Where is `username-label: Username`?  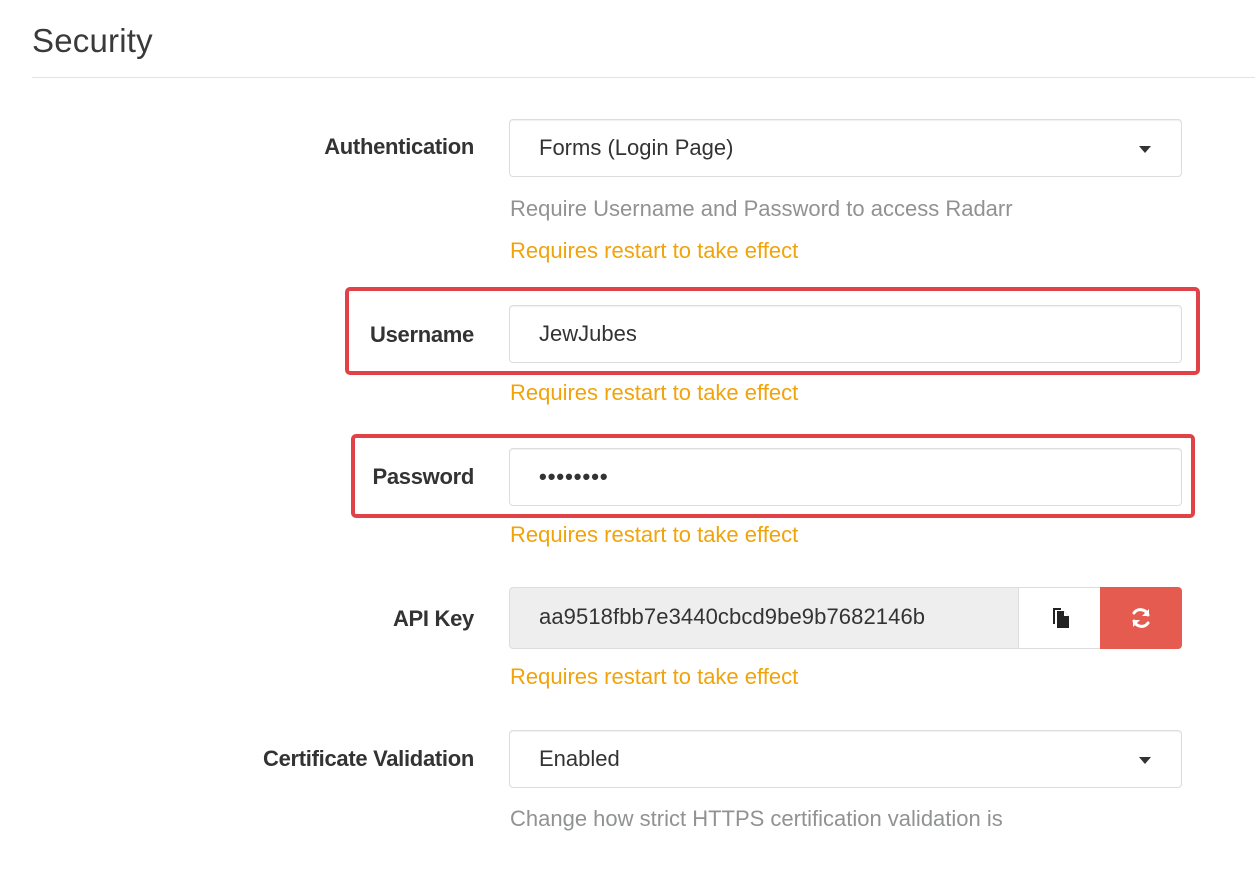
username-label: Username is located at coordinates (422, 334).